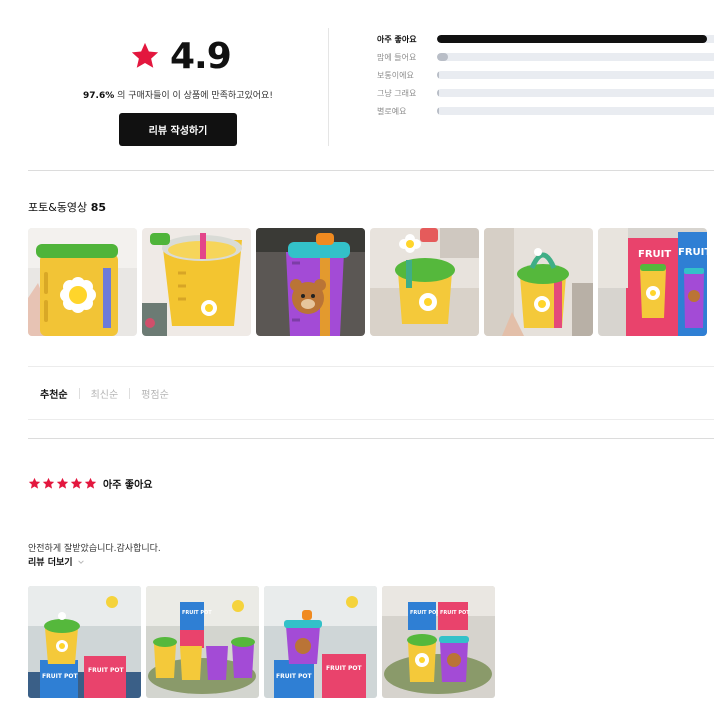  What do you see at coordinates (193, 96) in the screenshot?
I see `satisfaction-message: 의 구매자들이 이 상품에 만족하고있어요!` at bounding box center [193, 96].